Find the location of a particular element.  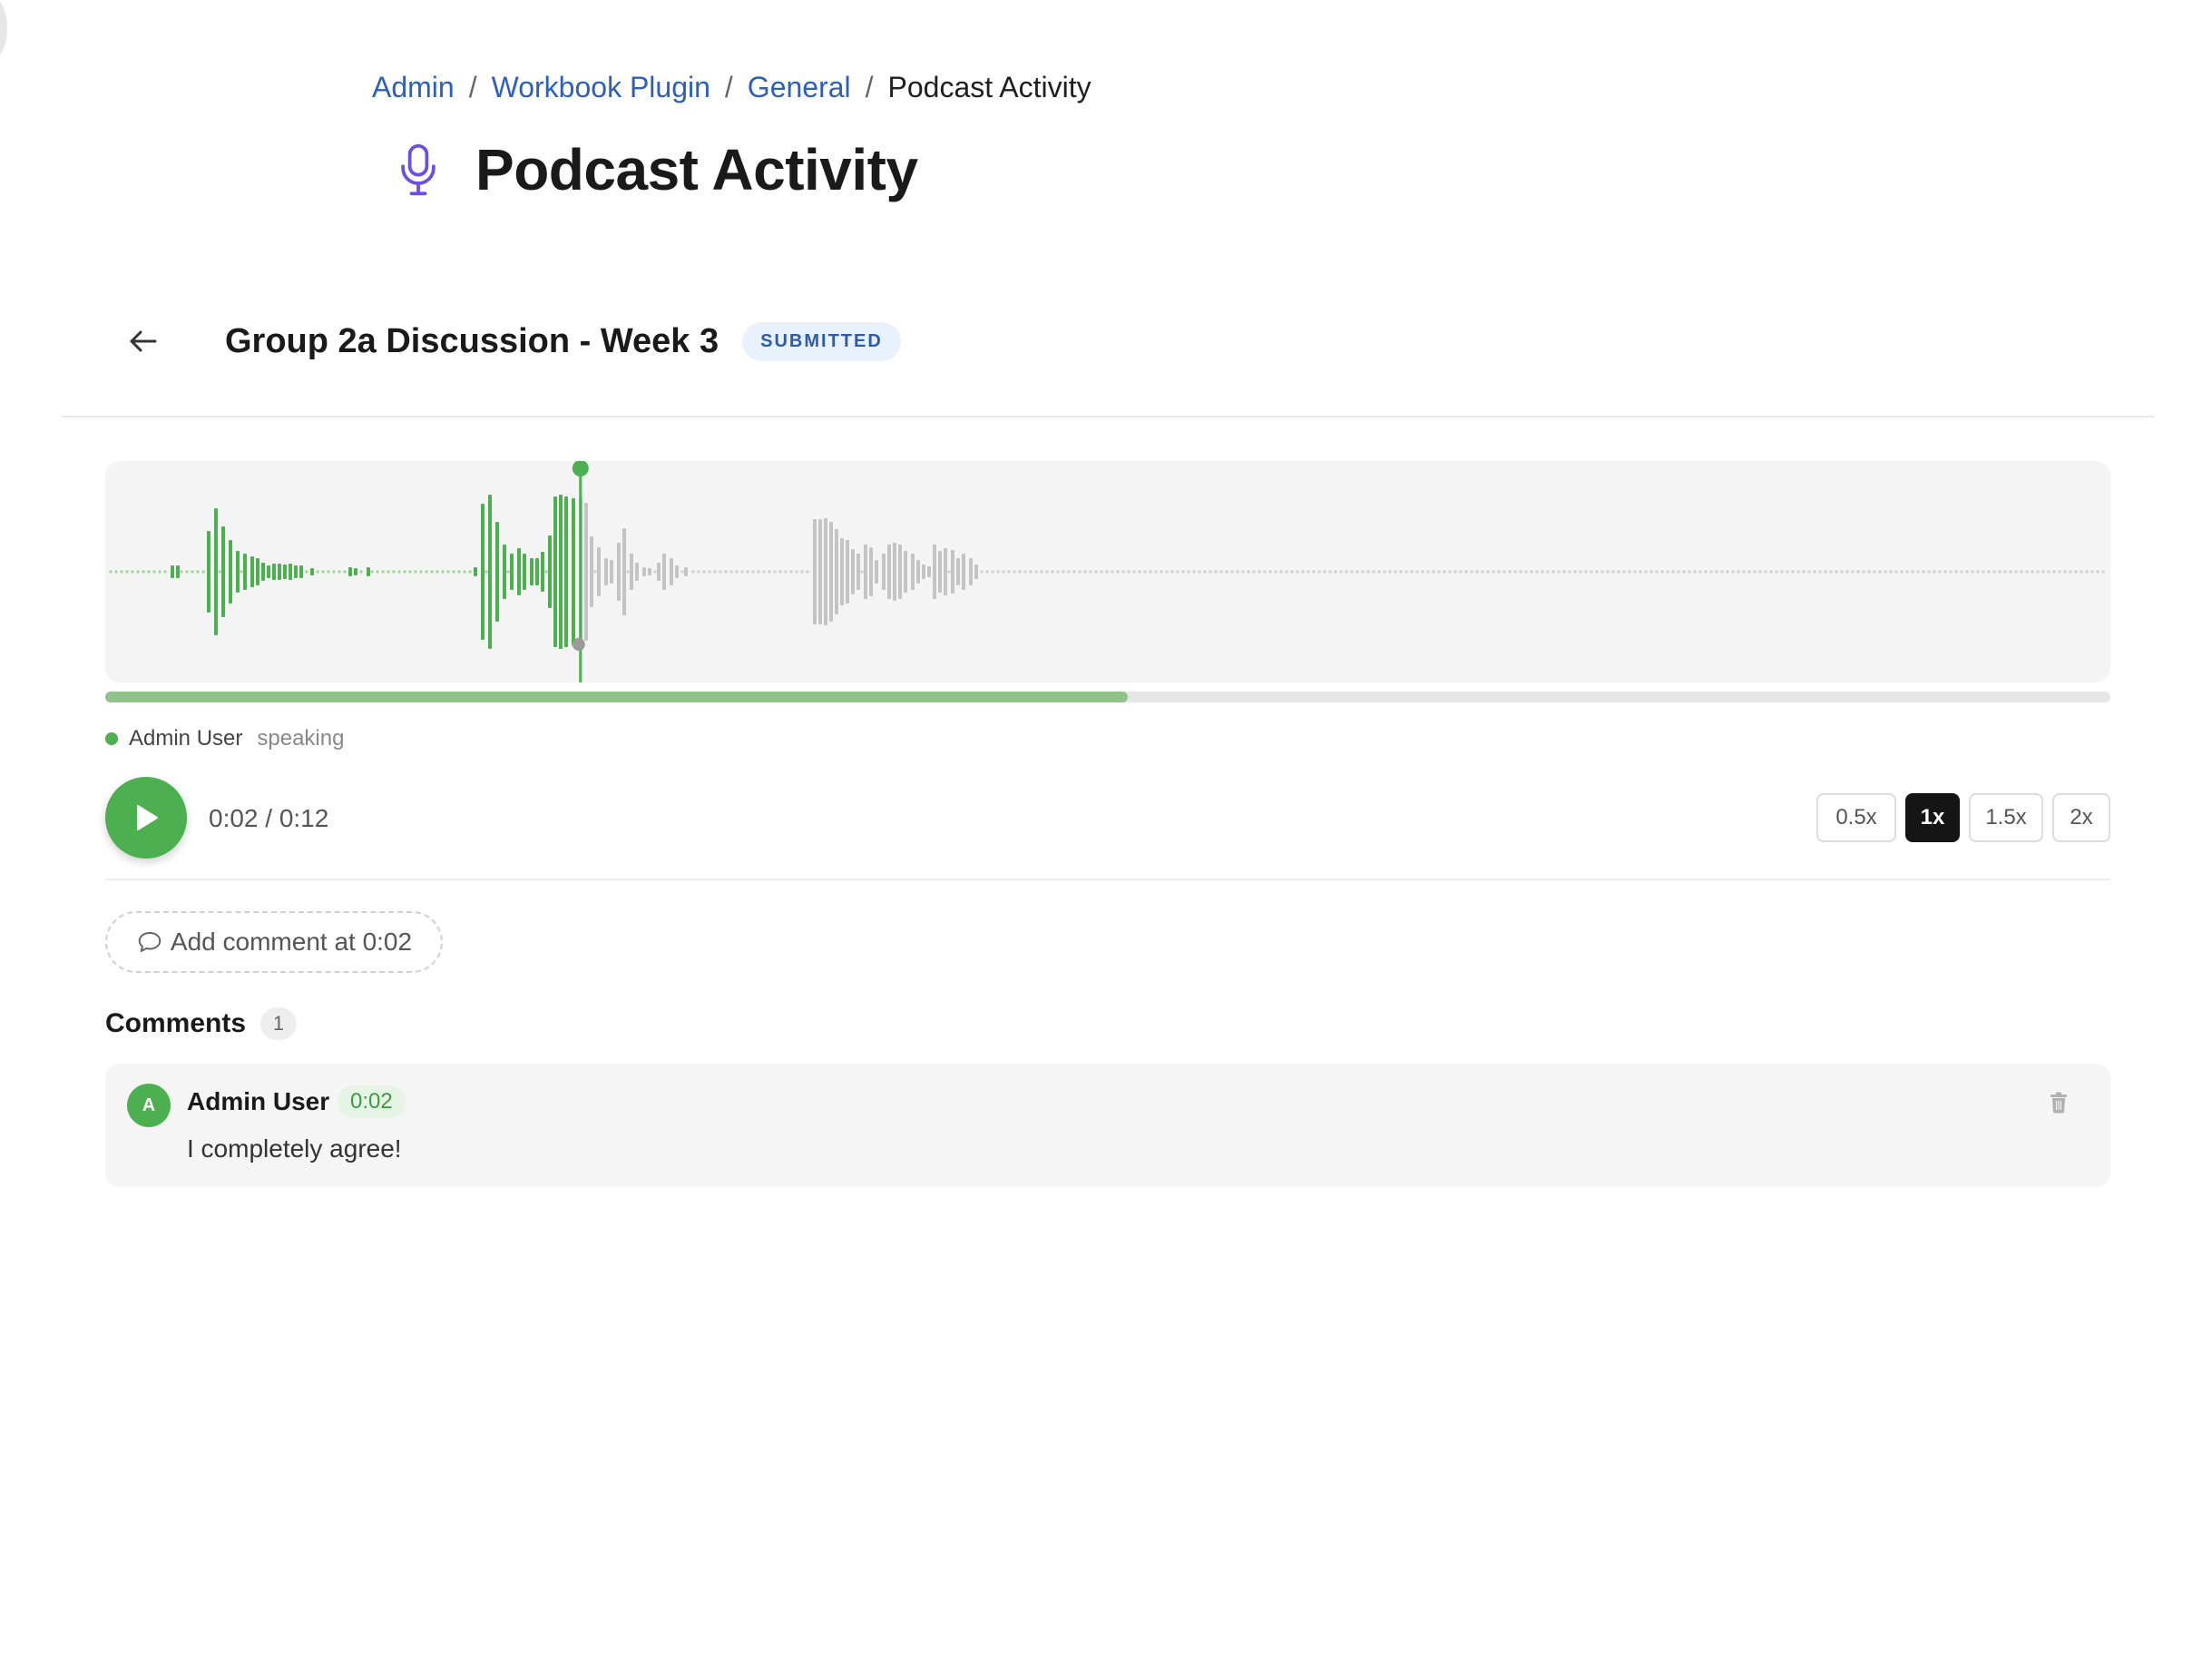

breadcrumb-workbook-plugin: Workbook Plugin is located at coordinates (601, 87).